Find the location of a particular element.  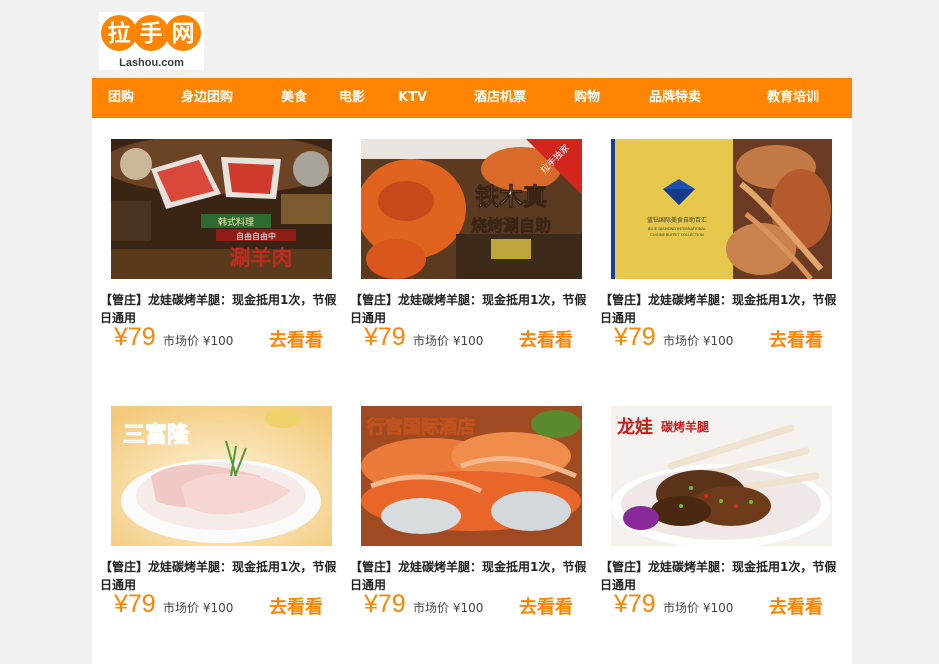

svg-text: 拉 is located at coordinates (119, 33).